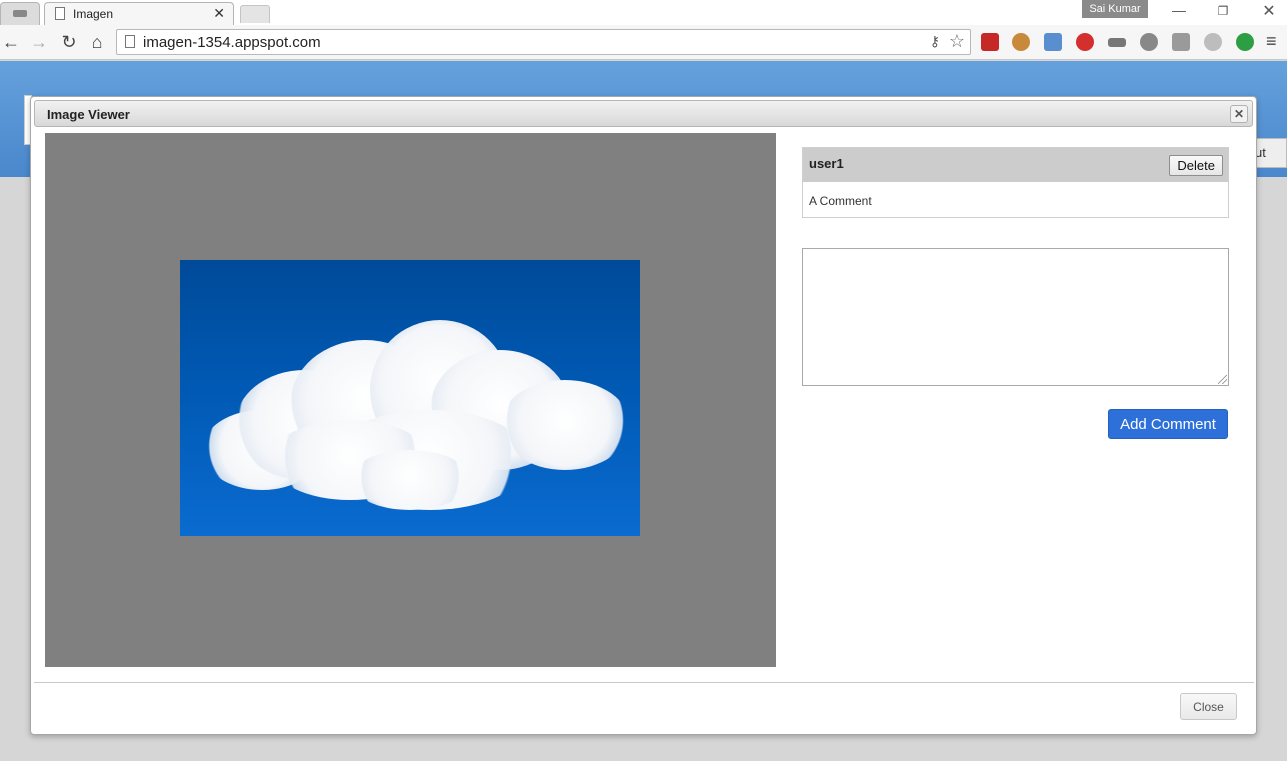 The image size is (1287, 761). Describe the element at coordinates (1222, 379) in the screenshot. I see `textarea-resize-handle` at that location.